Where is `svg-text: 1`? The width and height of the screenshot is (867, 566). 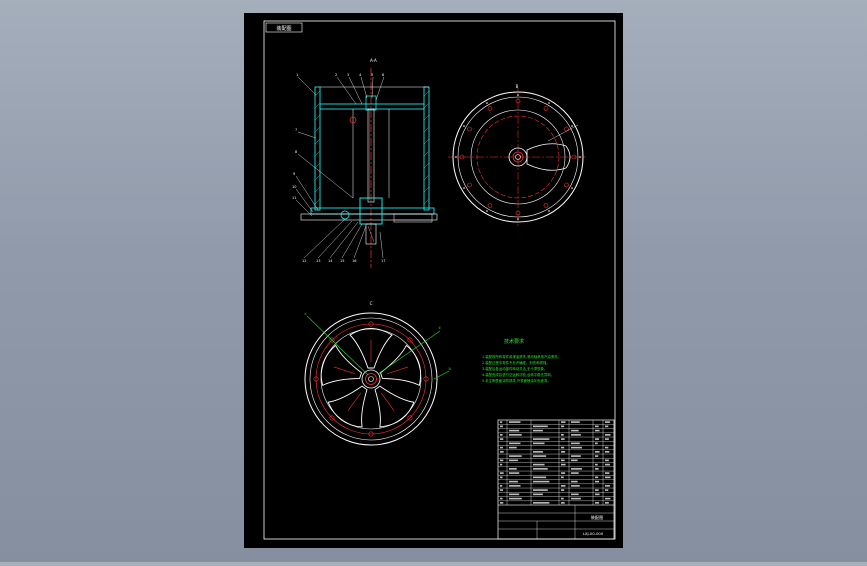 svg-text: 1 is located at coordinates (297, 75).